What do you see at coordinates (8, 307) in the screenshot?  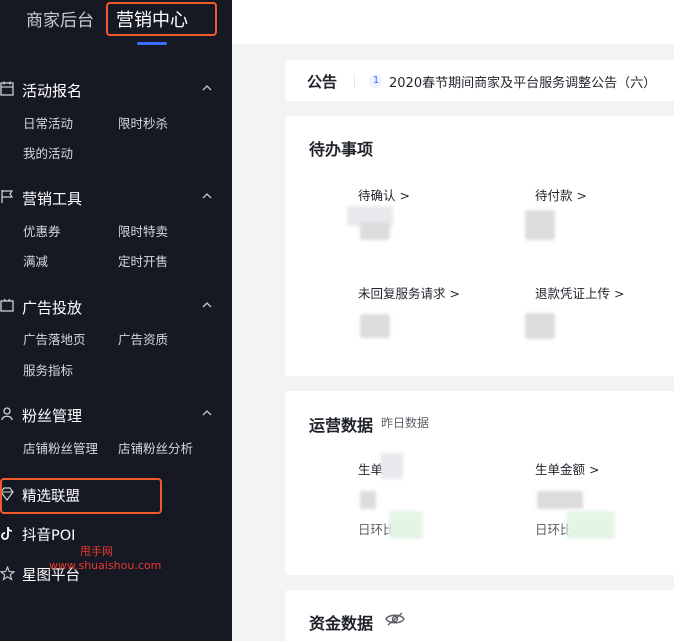 I see `ad-icon` at bounding box center [8, 307].